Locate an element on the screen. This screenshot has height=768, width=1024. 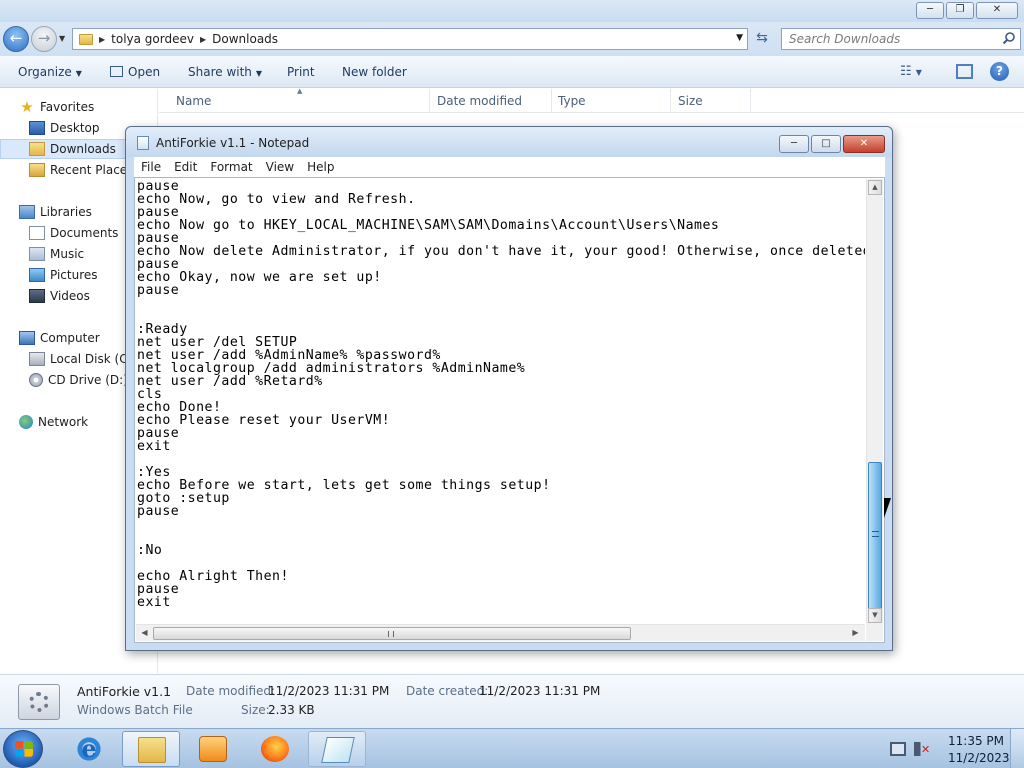
pictures-icon is located at coordinates (37, 275).